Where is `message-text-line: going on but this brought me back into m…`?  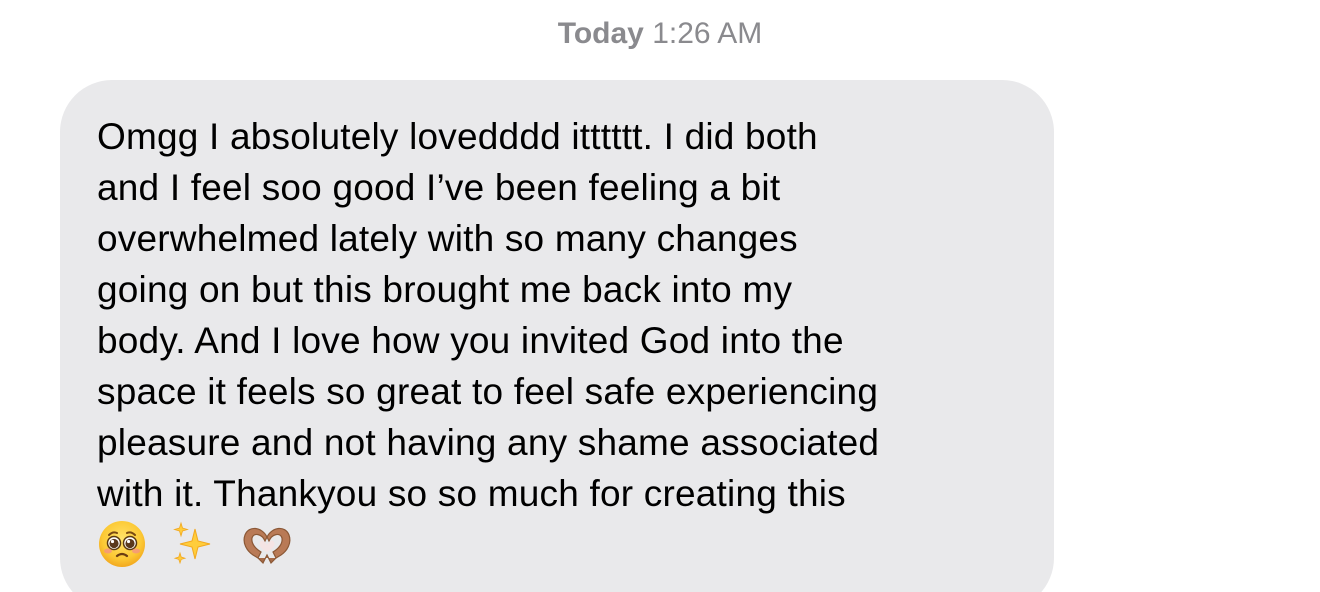 message-text-line: going on but this brought me back into m… is located at coordinates (445, 289).